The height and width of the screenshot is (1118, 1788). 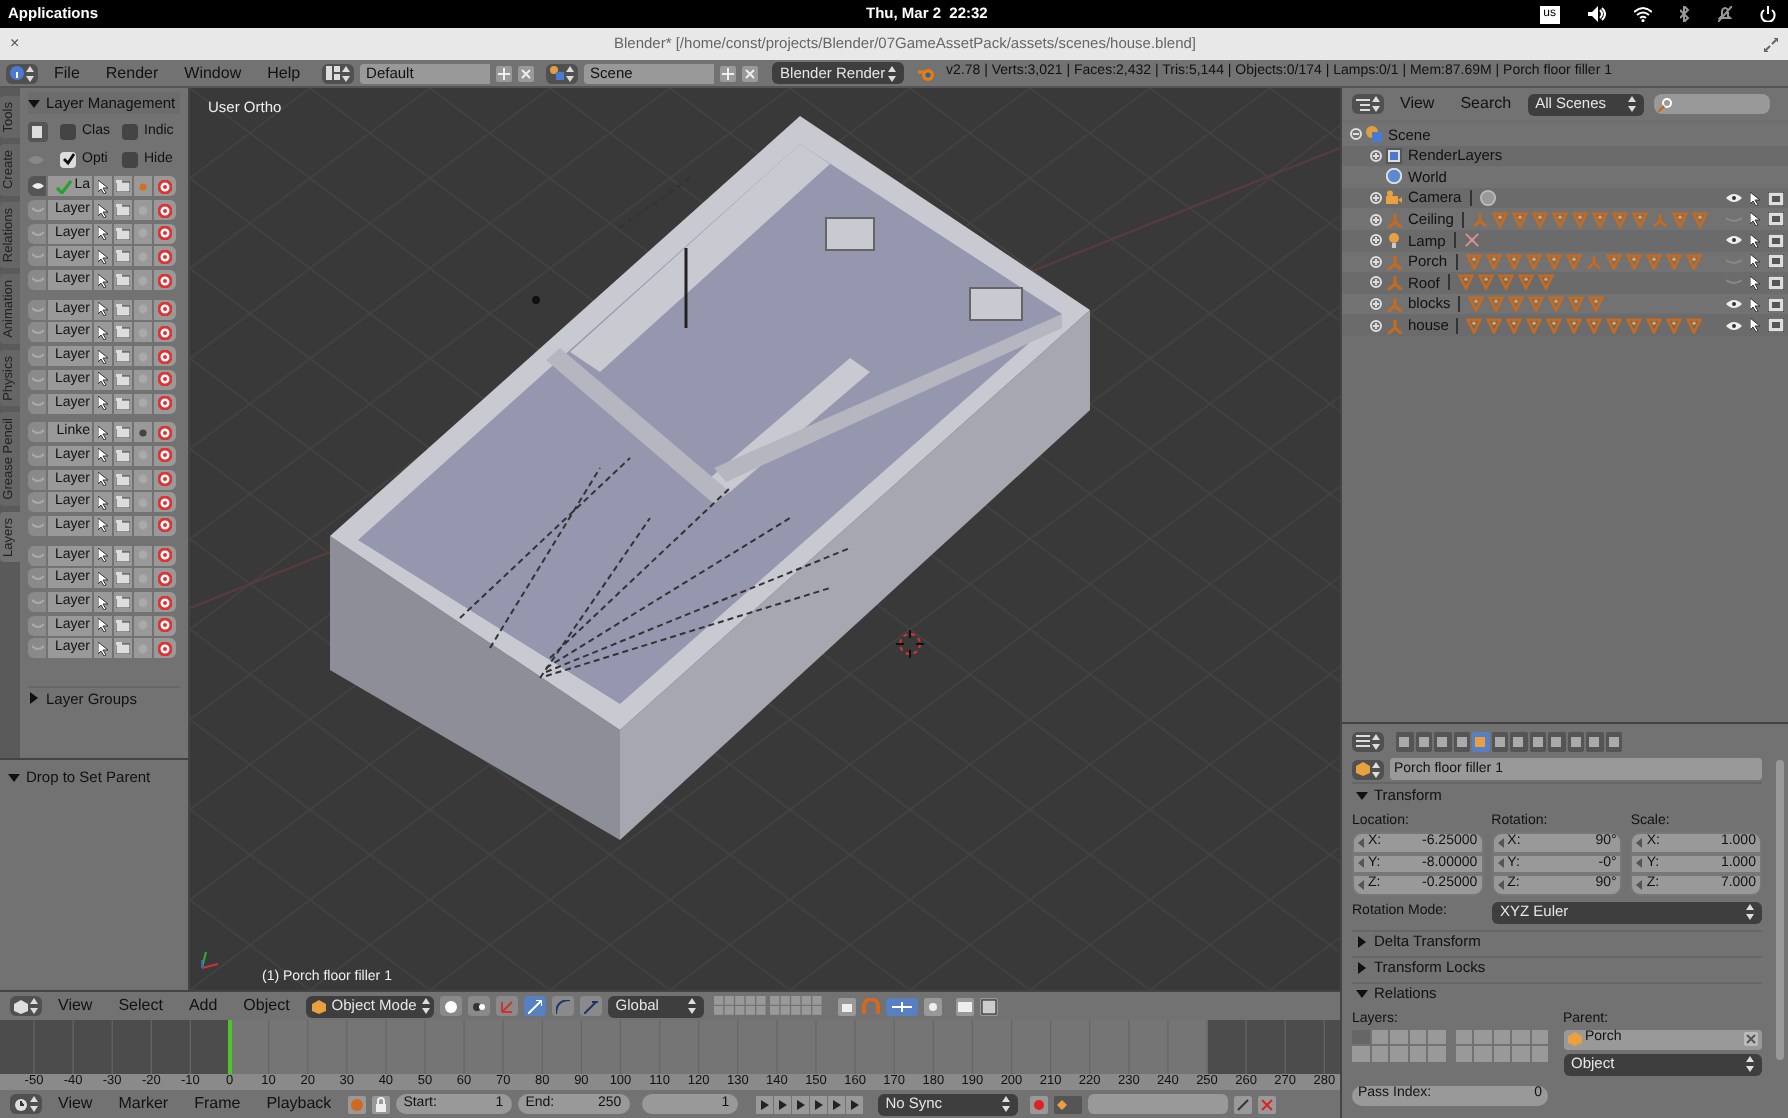 I want to click on expand-icon, so click(x=1376, y=304).